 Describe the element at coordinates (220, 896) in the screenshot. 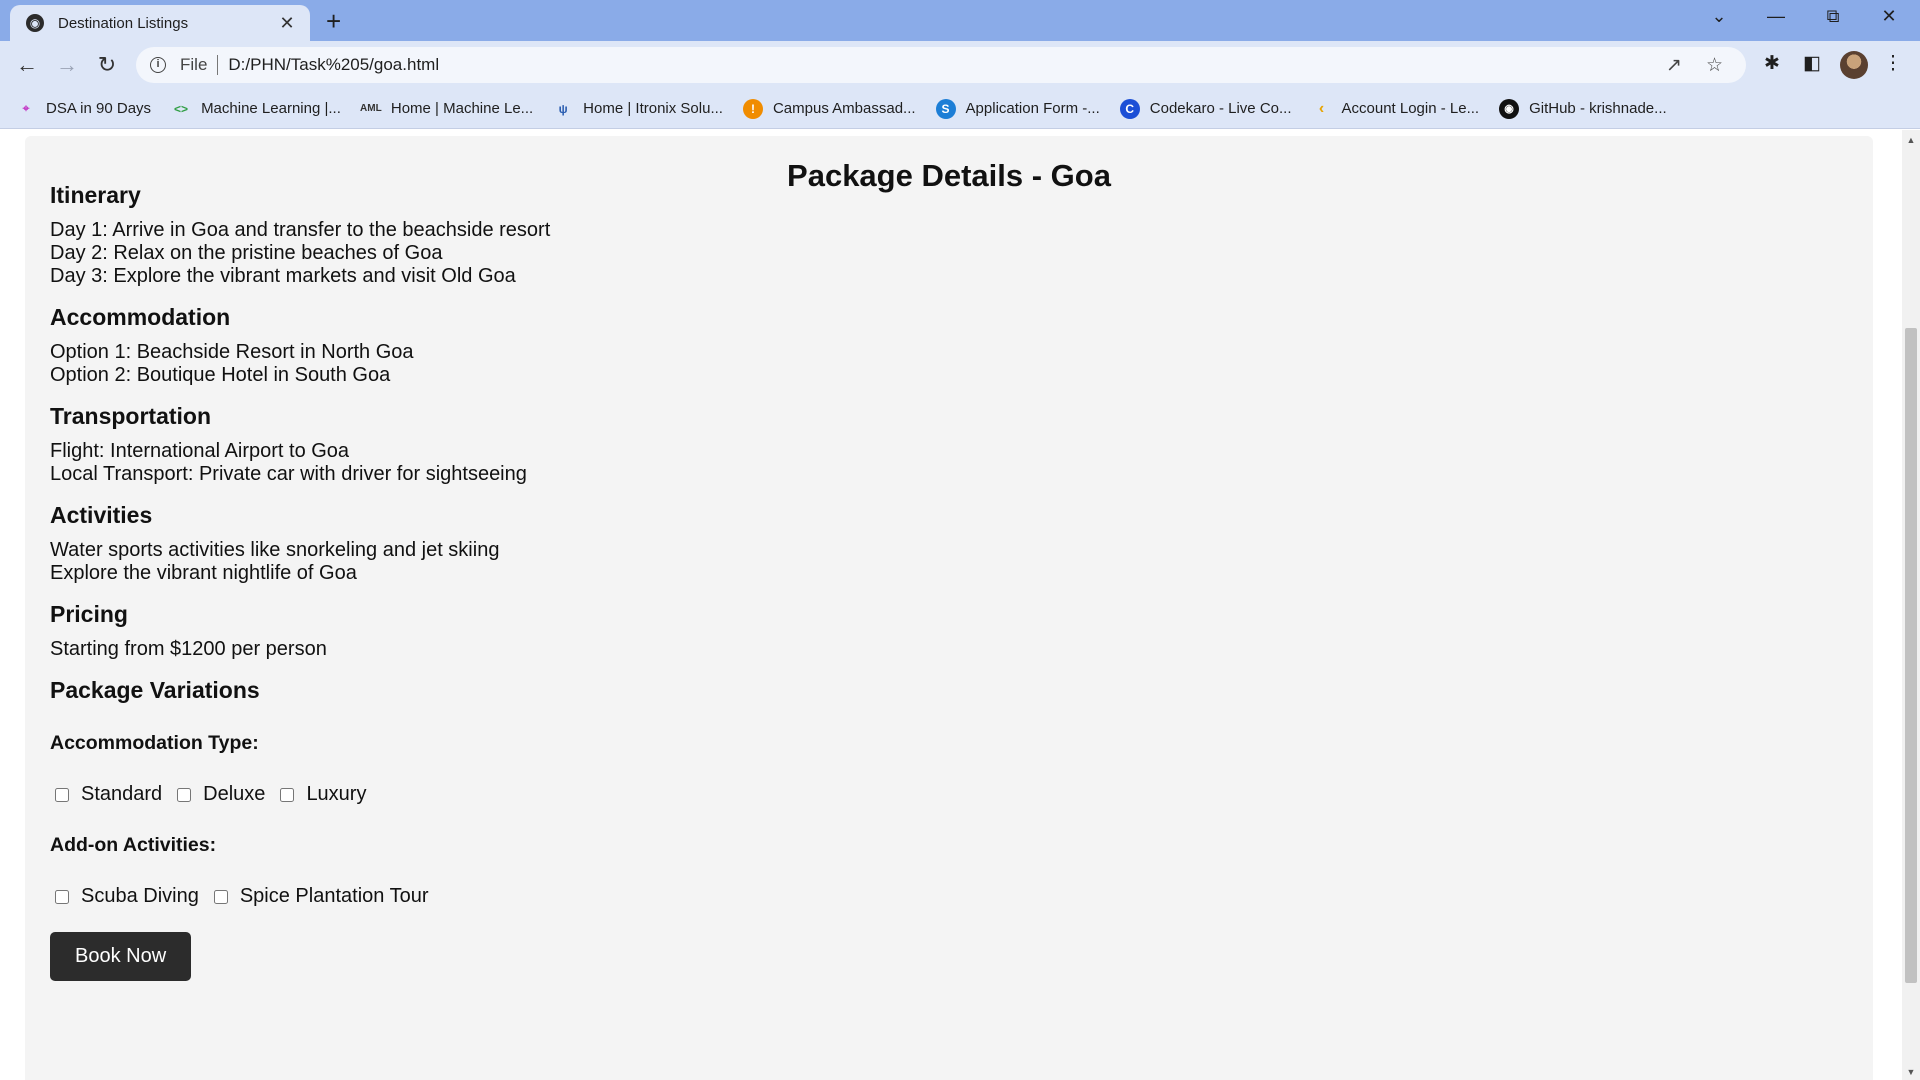

I see `spice-plantation-checkbox` at that location.